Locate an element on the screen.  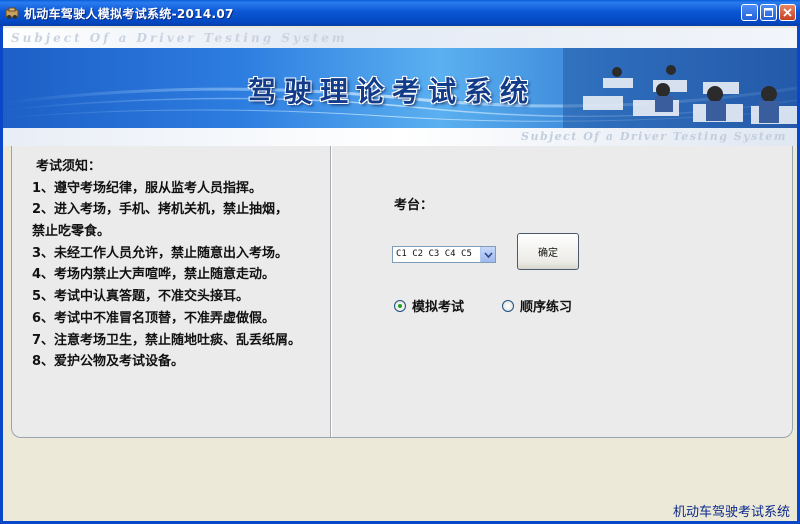
minimize-button is located at coordinates (749, 12).